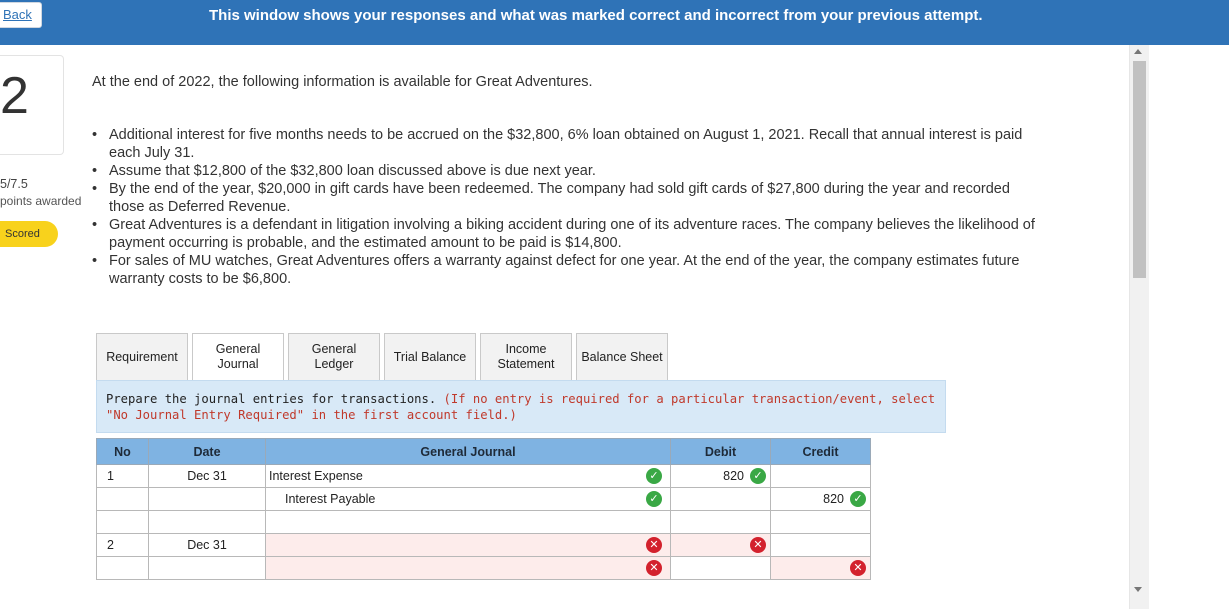 This screenshot has height=609, width=1229. What do you see at coordinates (468, 476) in the screenshot?
I see `account-field: Interest Expense ✓` at bounding box center [468, 476].